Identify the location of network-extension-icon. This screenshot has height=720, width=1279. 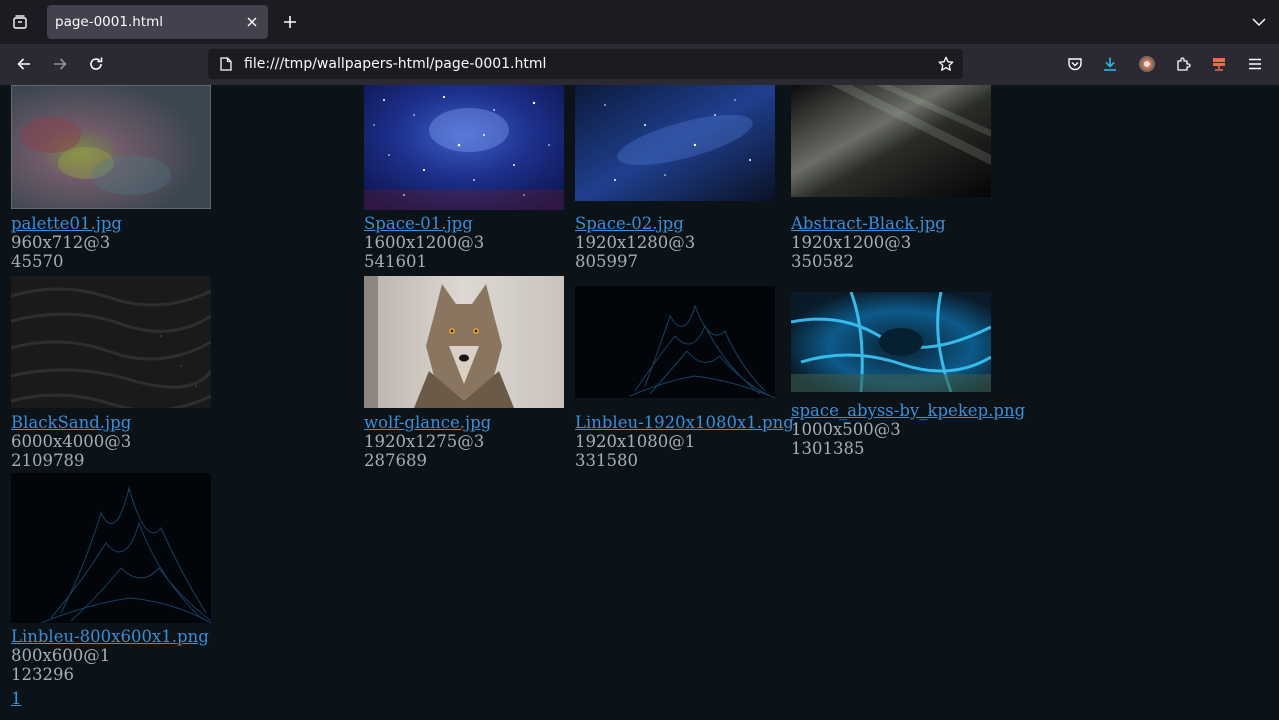
(1219, 64).